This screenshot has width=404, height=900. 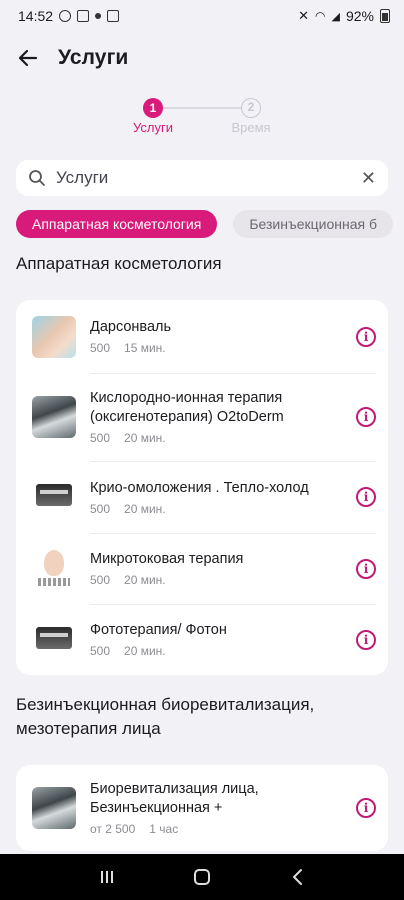 What do you see at coordinates (131, 327) in the screenshot?
I see `service-name: Дарсонваль` at bounding box center [131, 327].